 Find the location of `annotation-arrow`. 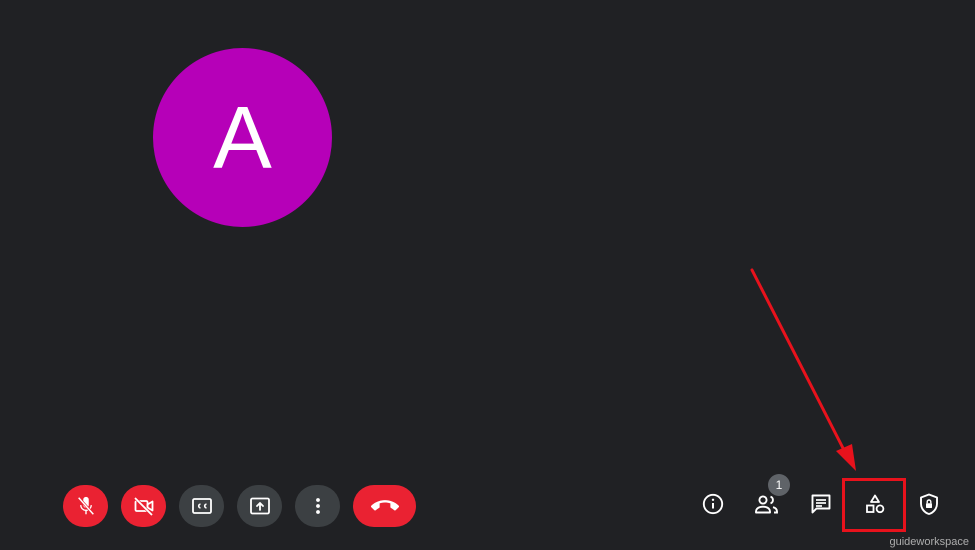

annotation-arrow is located at coordinates (803, 369).